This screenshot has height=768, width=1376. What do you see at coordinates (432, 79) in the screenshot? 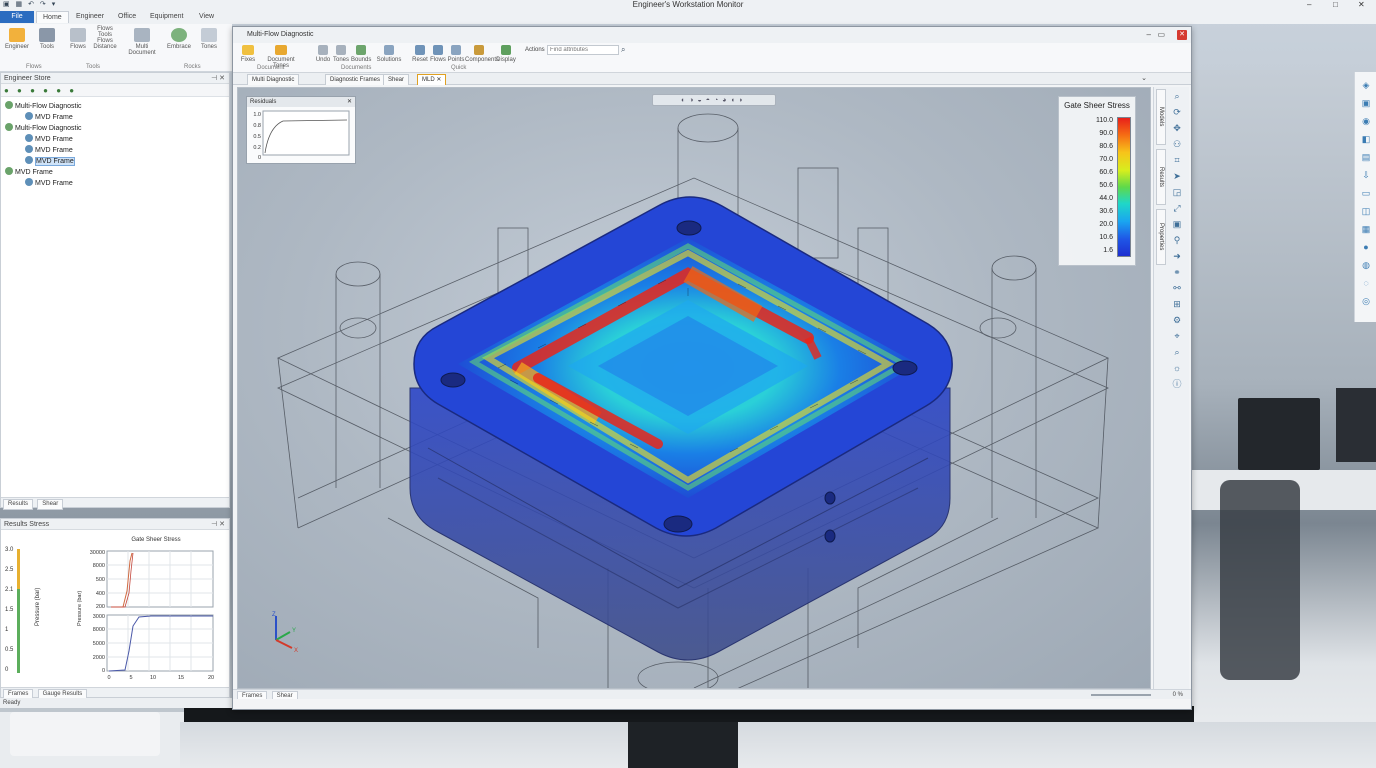
I see `tab-mld: MLD ✕` at bounding box center [432, 79].